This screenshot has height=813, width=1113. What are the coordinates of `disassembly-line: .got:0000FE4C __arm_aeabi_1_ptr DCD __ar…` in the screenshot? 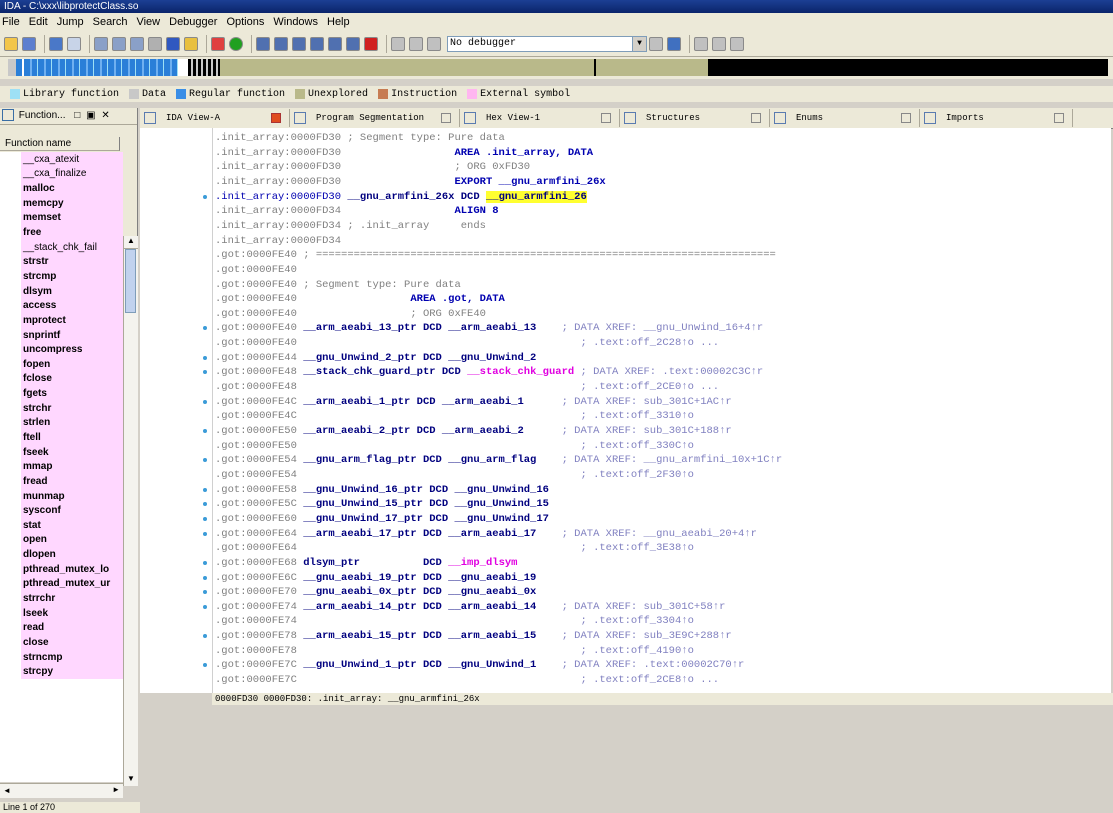 It's located at (473, 402).